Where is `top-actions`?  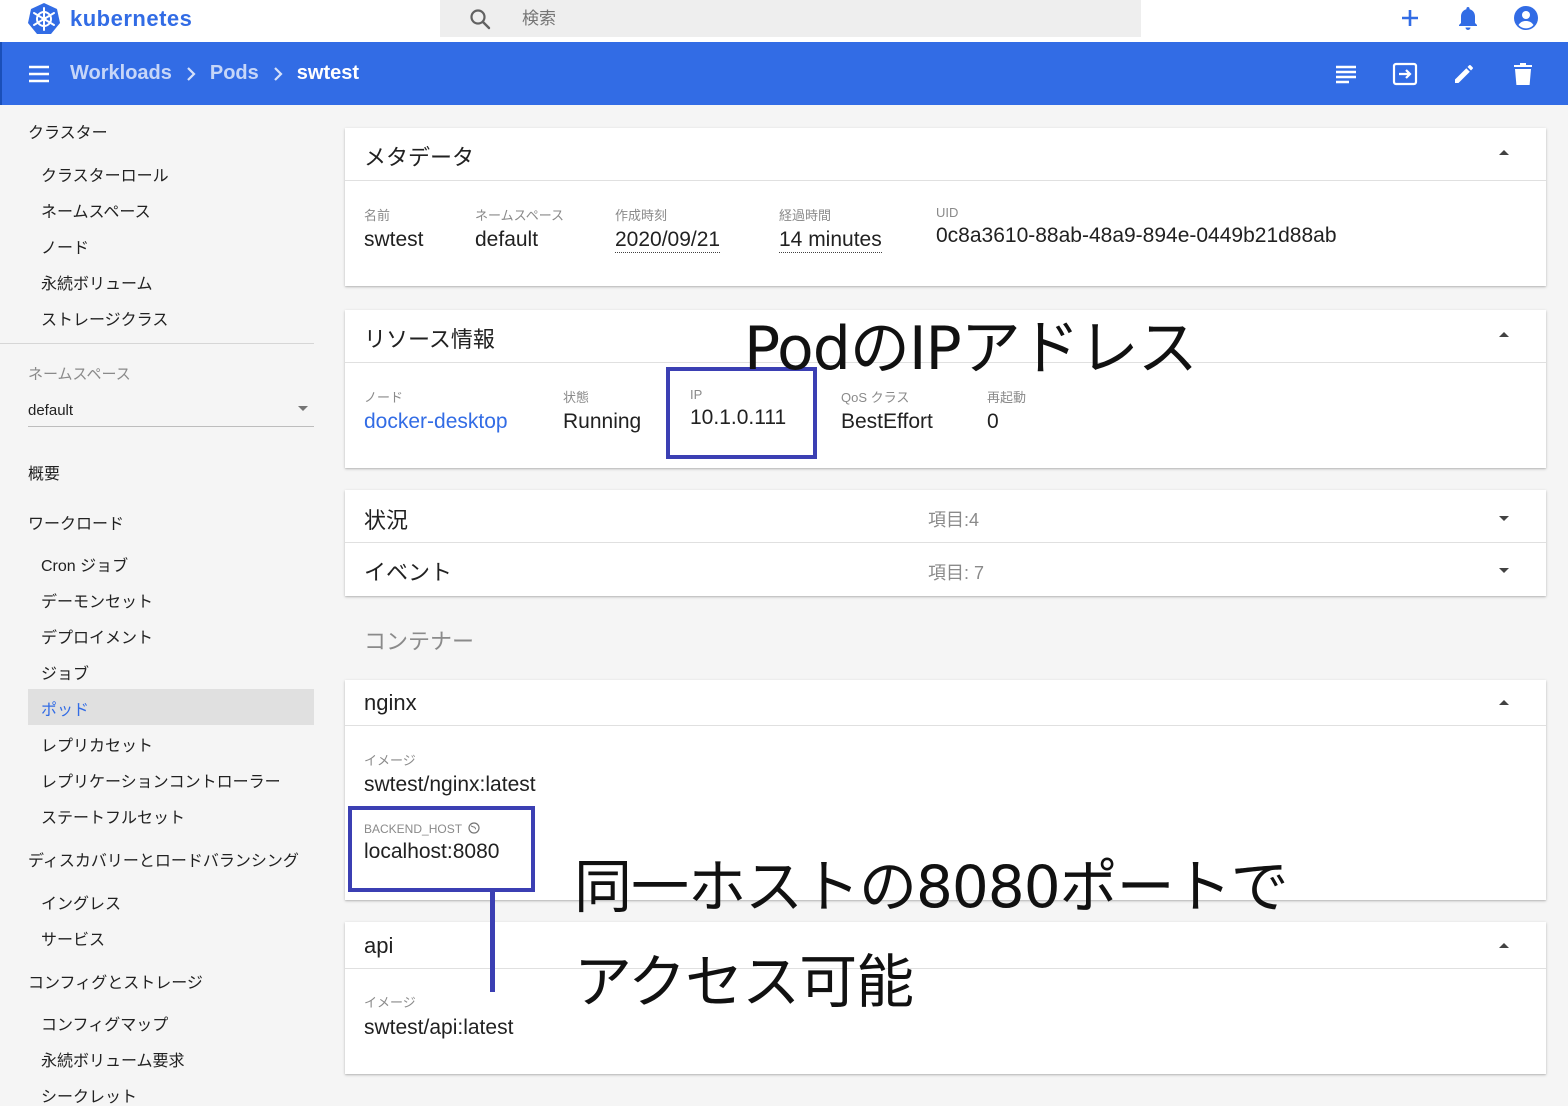 top-actions is located at coordinates (1468, 18).